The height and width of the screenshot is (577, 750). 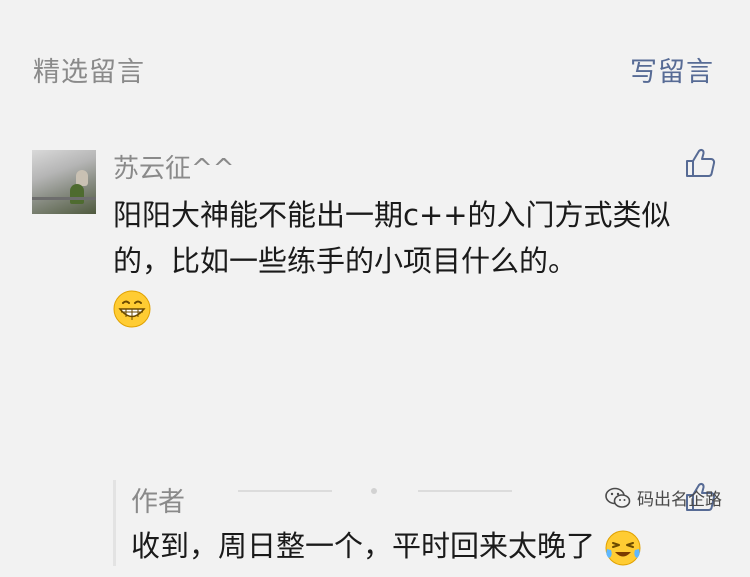 What do you see at coordinates (392, 238) in the screenshot?
I see `comment-text-body: 阳阳大神能不能出一期c++的入门方式类似的，比如一些练手的小项目什么的。` at bounding box center [392, 238].